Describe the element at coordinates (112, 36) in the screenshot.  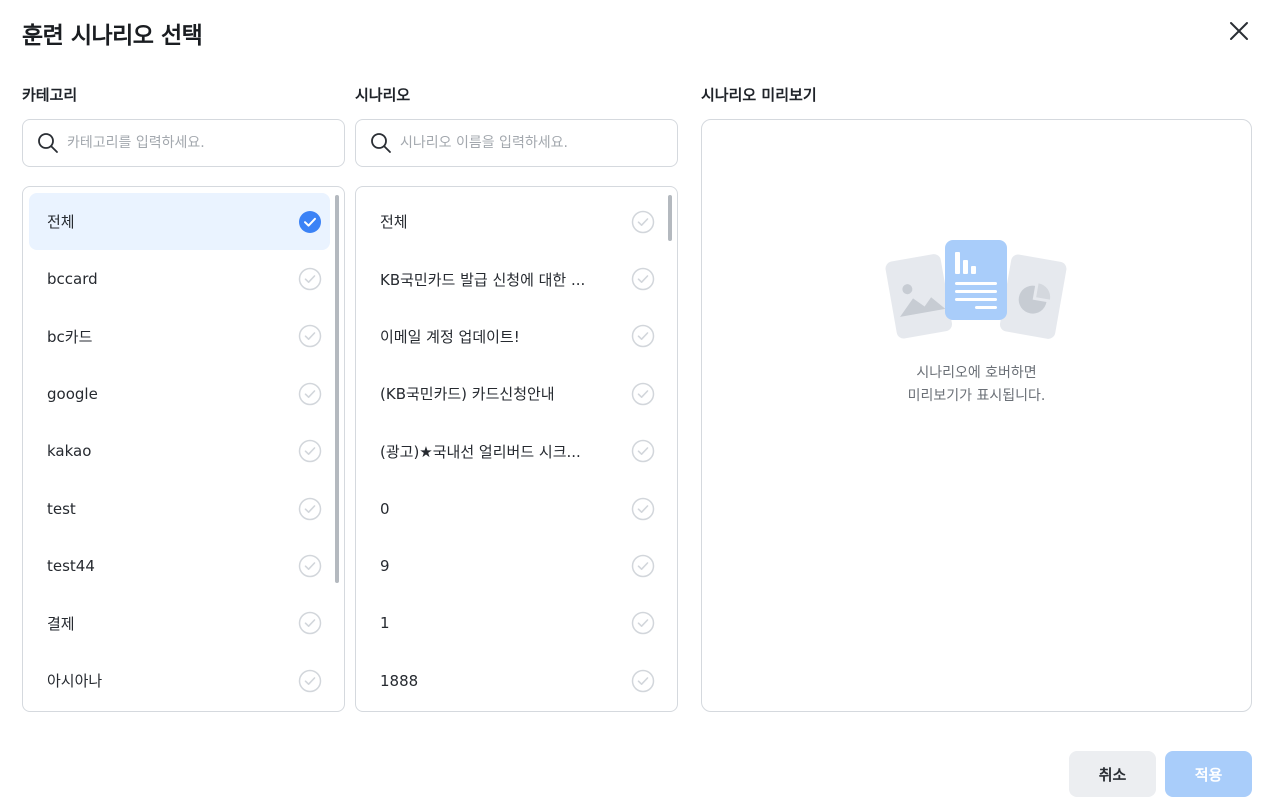
I see `modal-title: 훈련 시나리오 선택` at that location.